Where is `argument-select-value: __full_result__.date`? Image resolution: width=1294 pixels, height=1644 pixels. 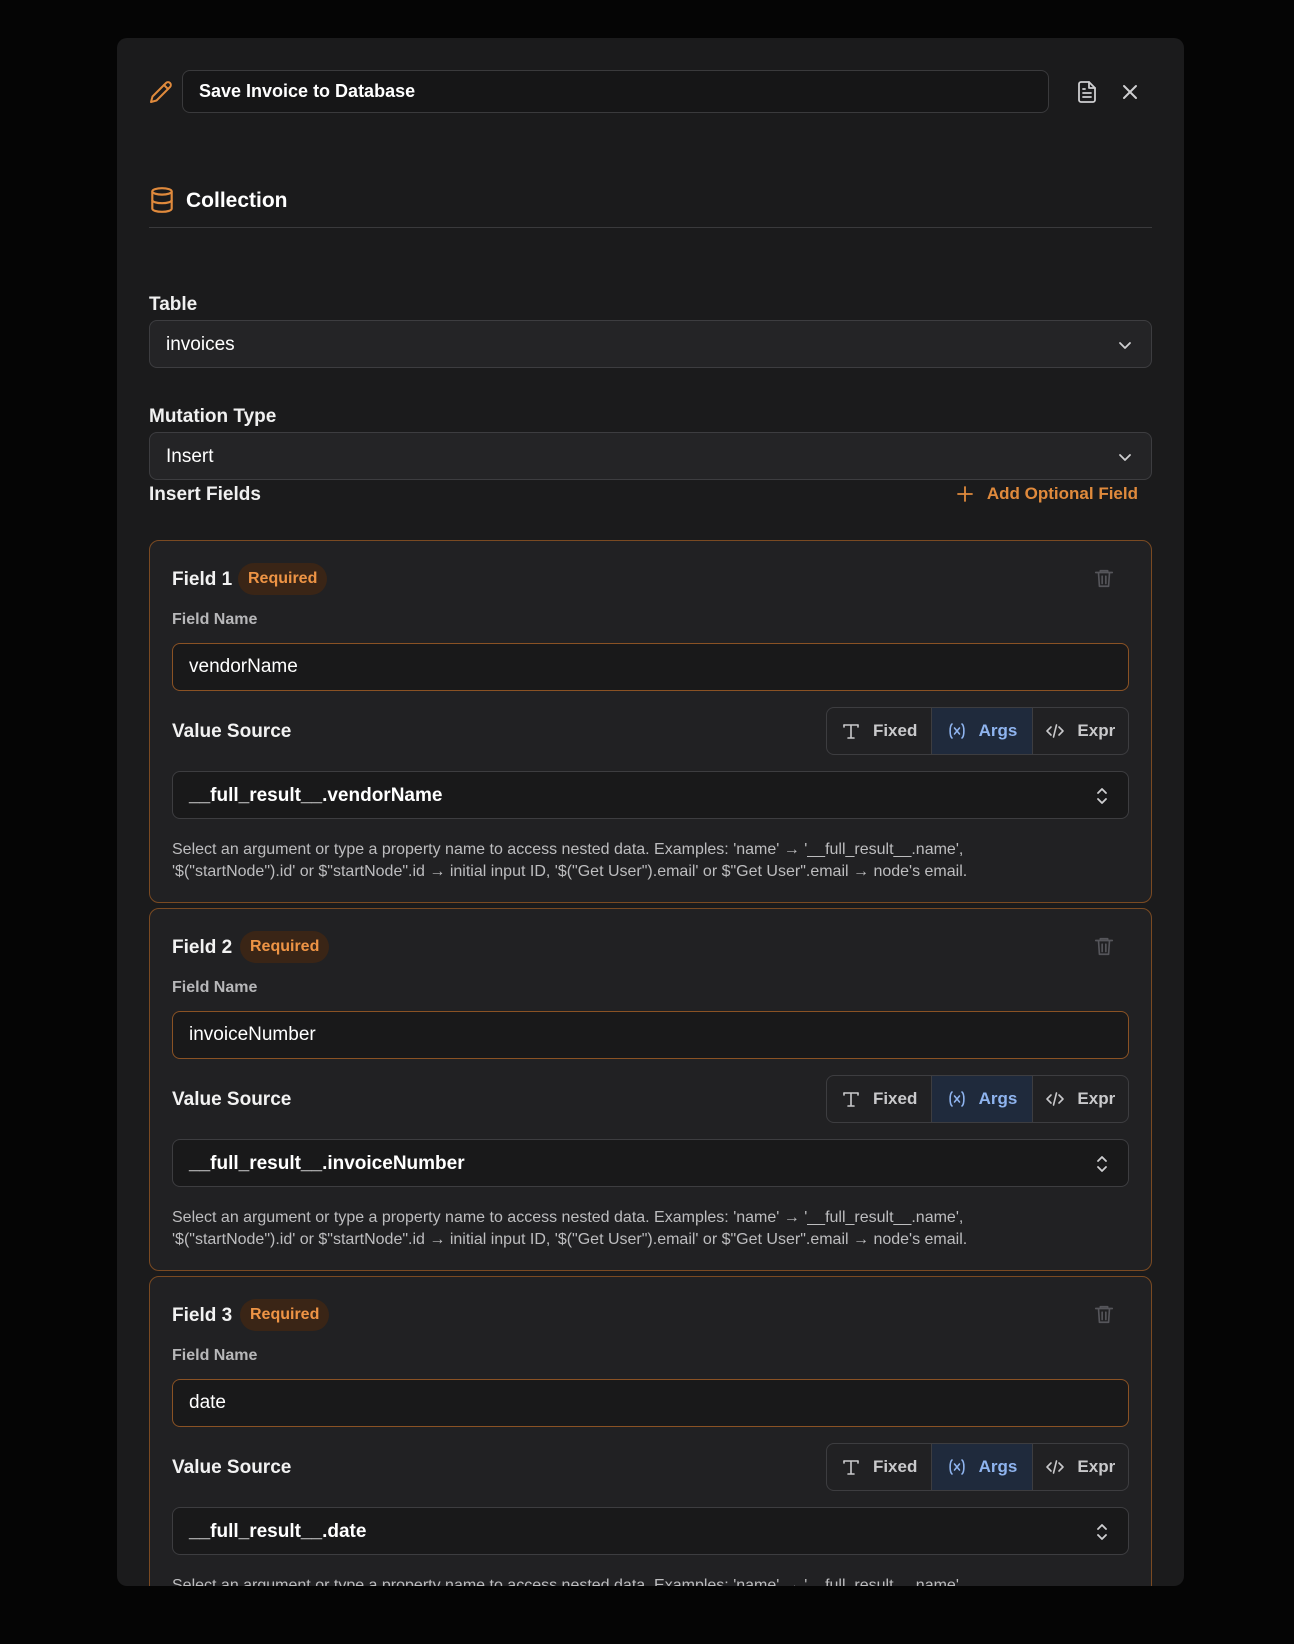 argument-select-value: __full_result__.date is located at coordinates (278, 1531).